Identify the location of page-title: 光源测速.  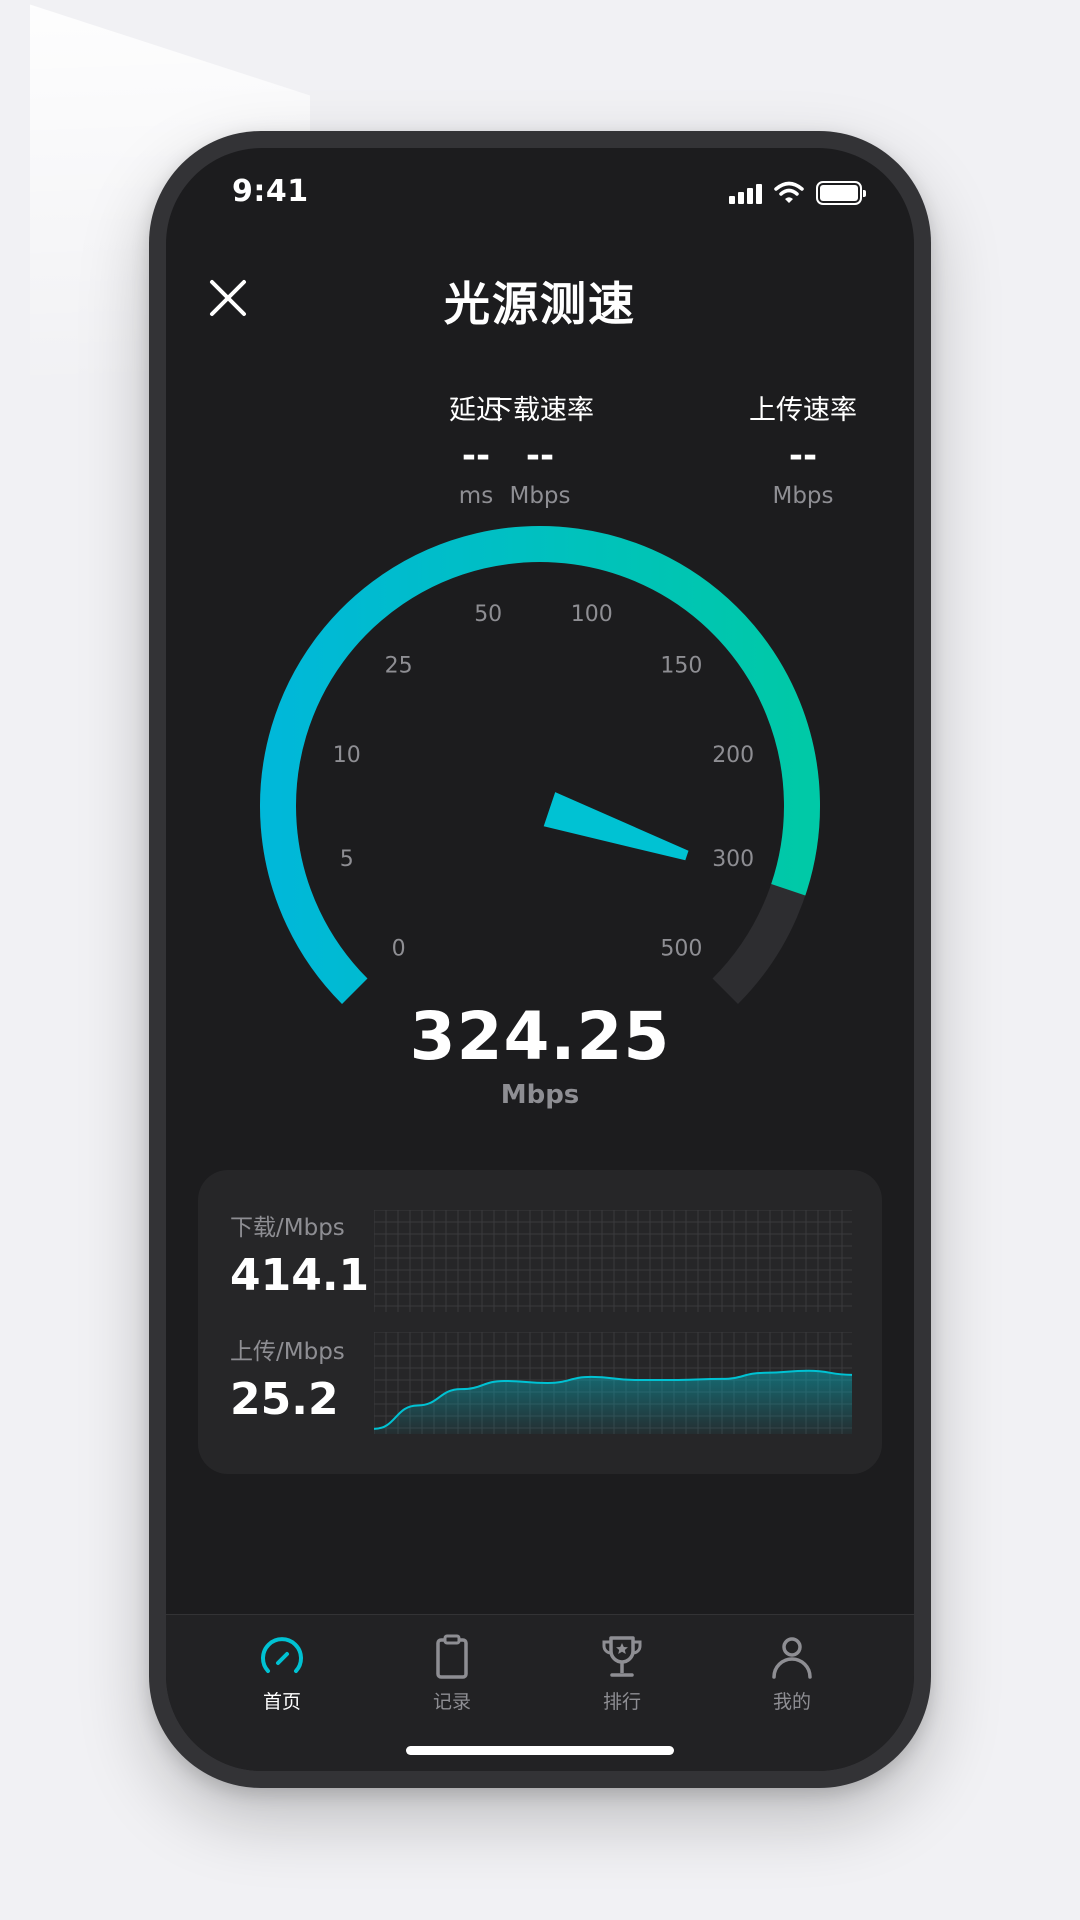
(540, 304).